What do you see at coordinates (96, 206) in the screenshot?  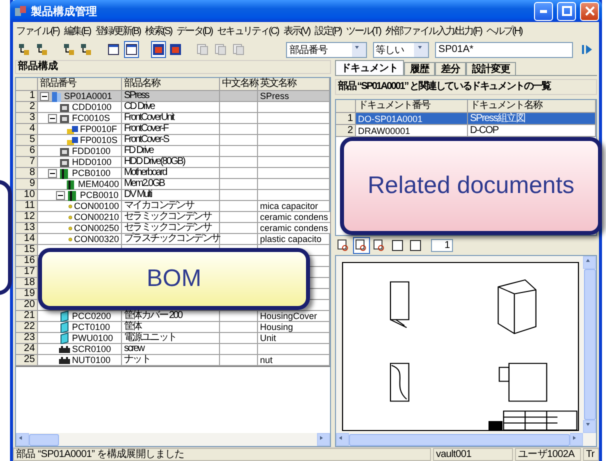 I see `table-cell: CON00100` at bounding box center [96, 206].